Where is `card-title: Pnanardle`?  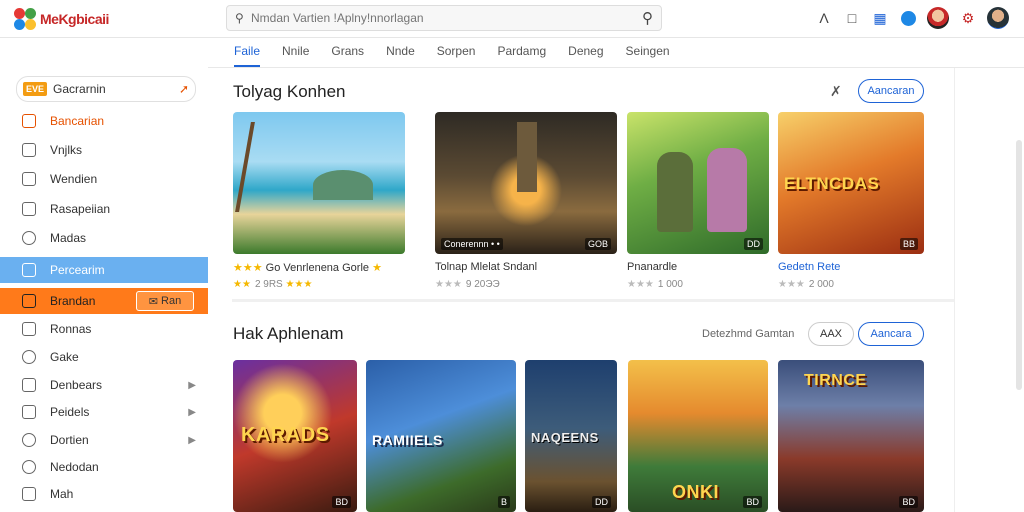
card-title: Pnanardle is located at coordinates (652, 267).